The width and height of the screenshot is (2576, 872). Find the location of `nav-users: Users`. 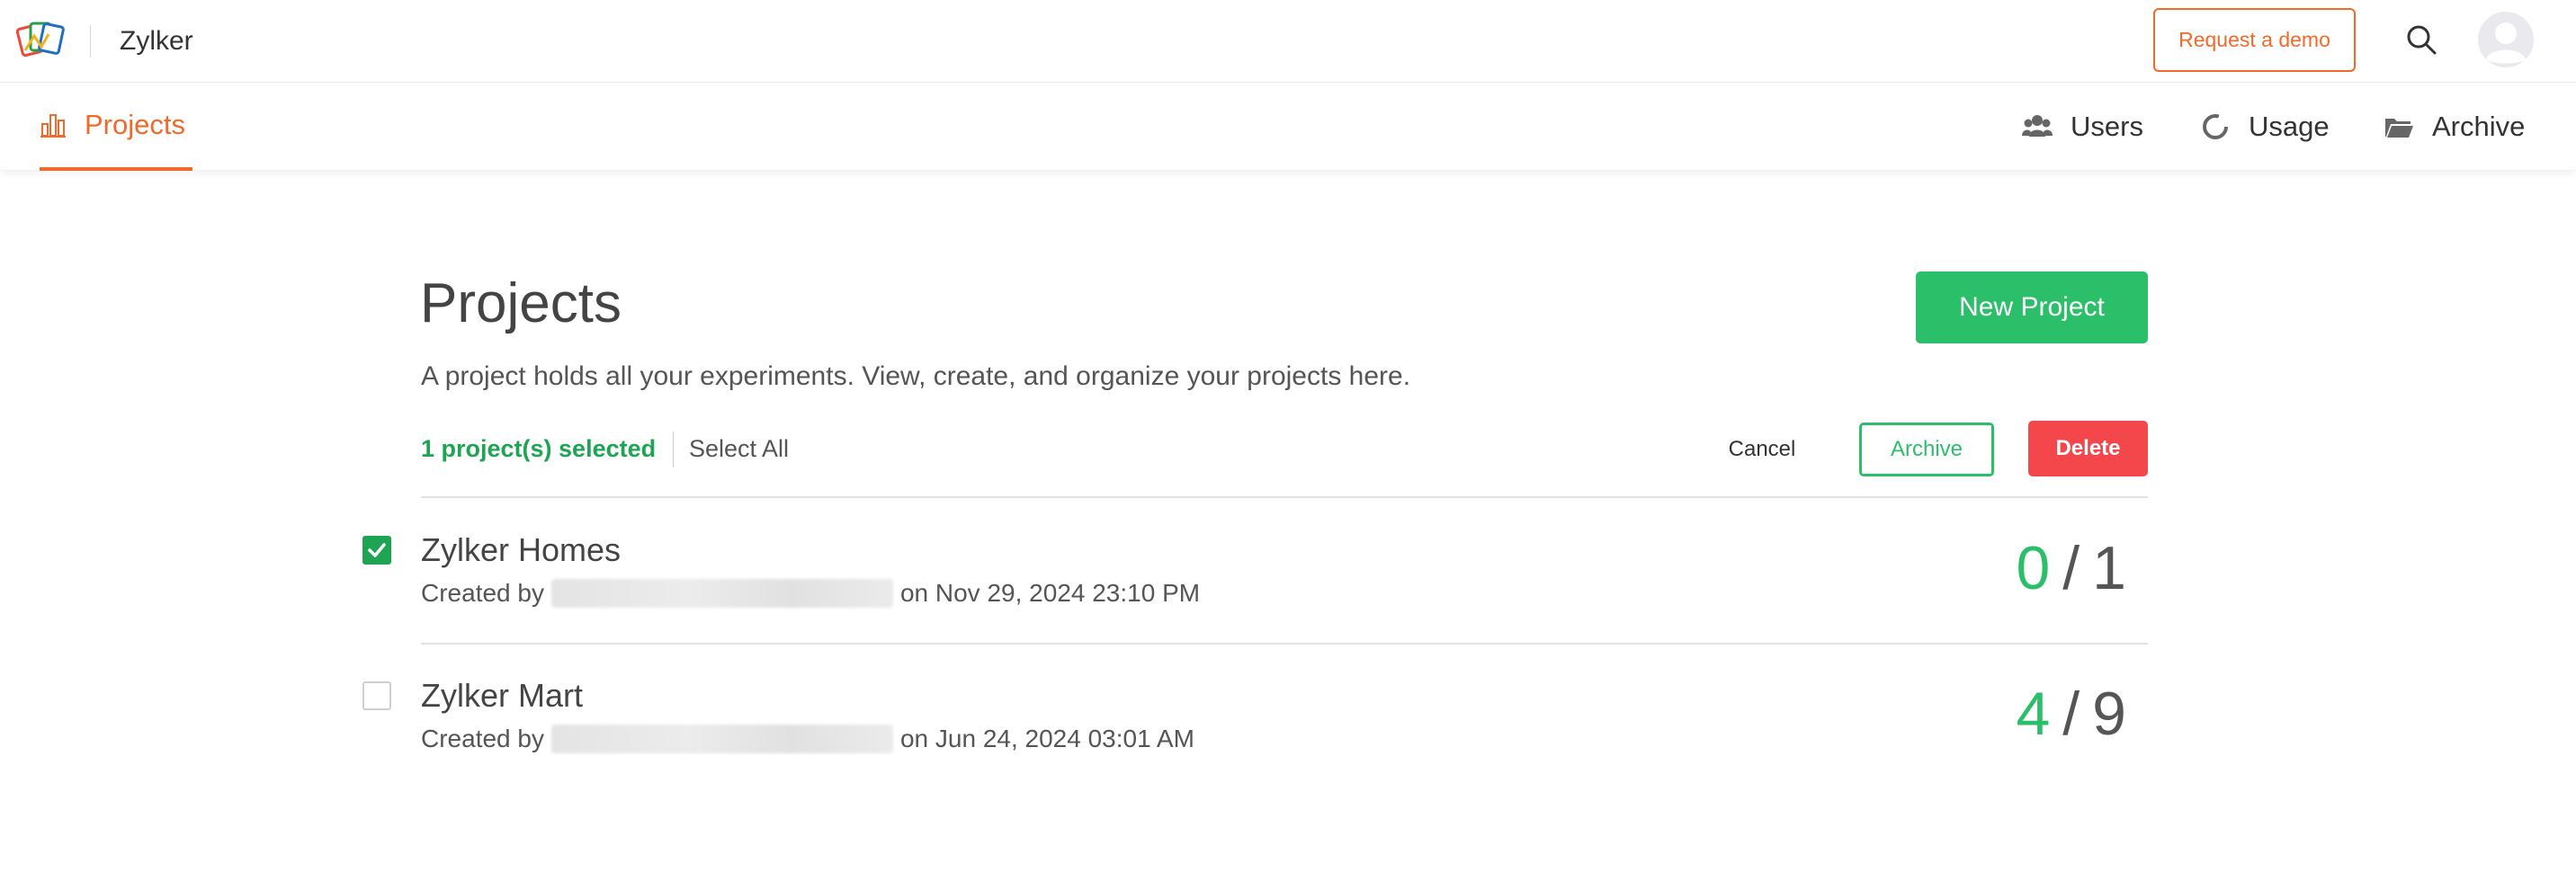

nav-users: Users is located at coordinates (2082, 127).